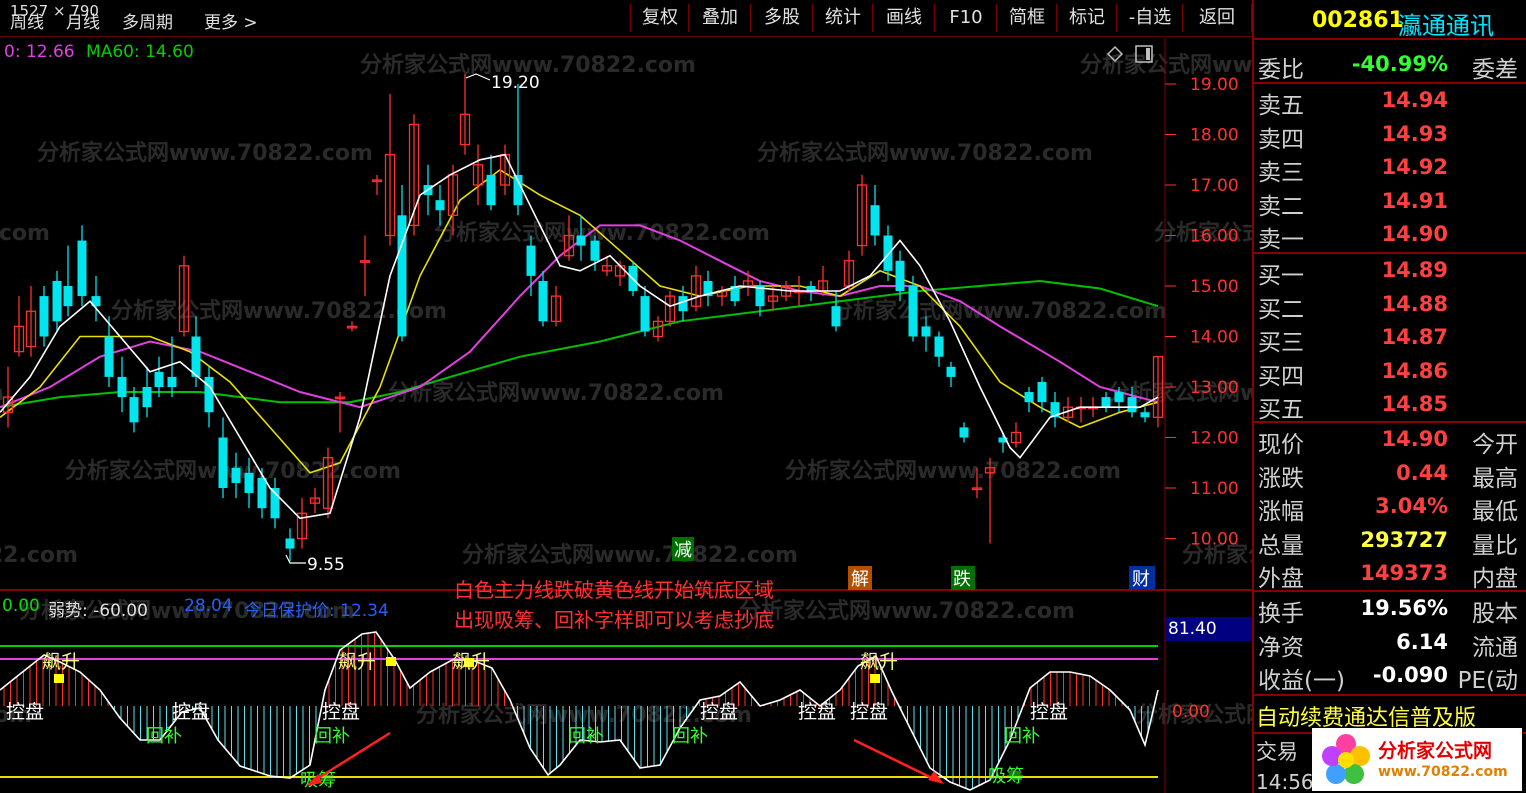  Describe the element at coordinates (879, 662) in the screenshot. I see `label-piaosheng-4: 飙升` at that location.